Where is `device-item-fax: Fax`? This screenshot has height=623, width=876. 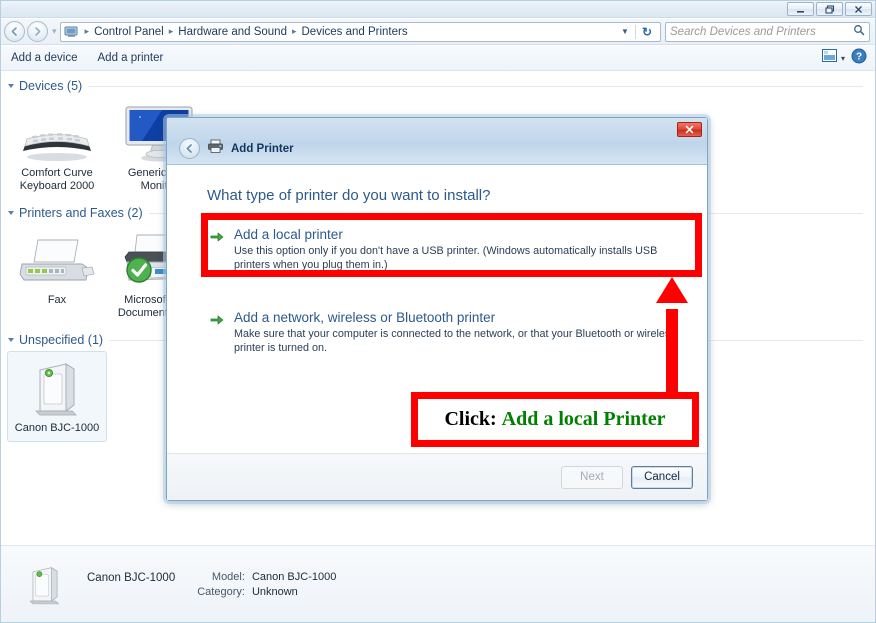
device-item-fax: Fax is located at coordinates (57, 275).